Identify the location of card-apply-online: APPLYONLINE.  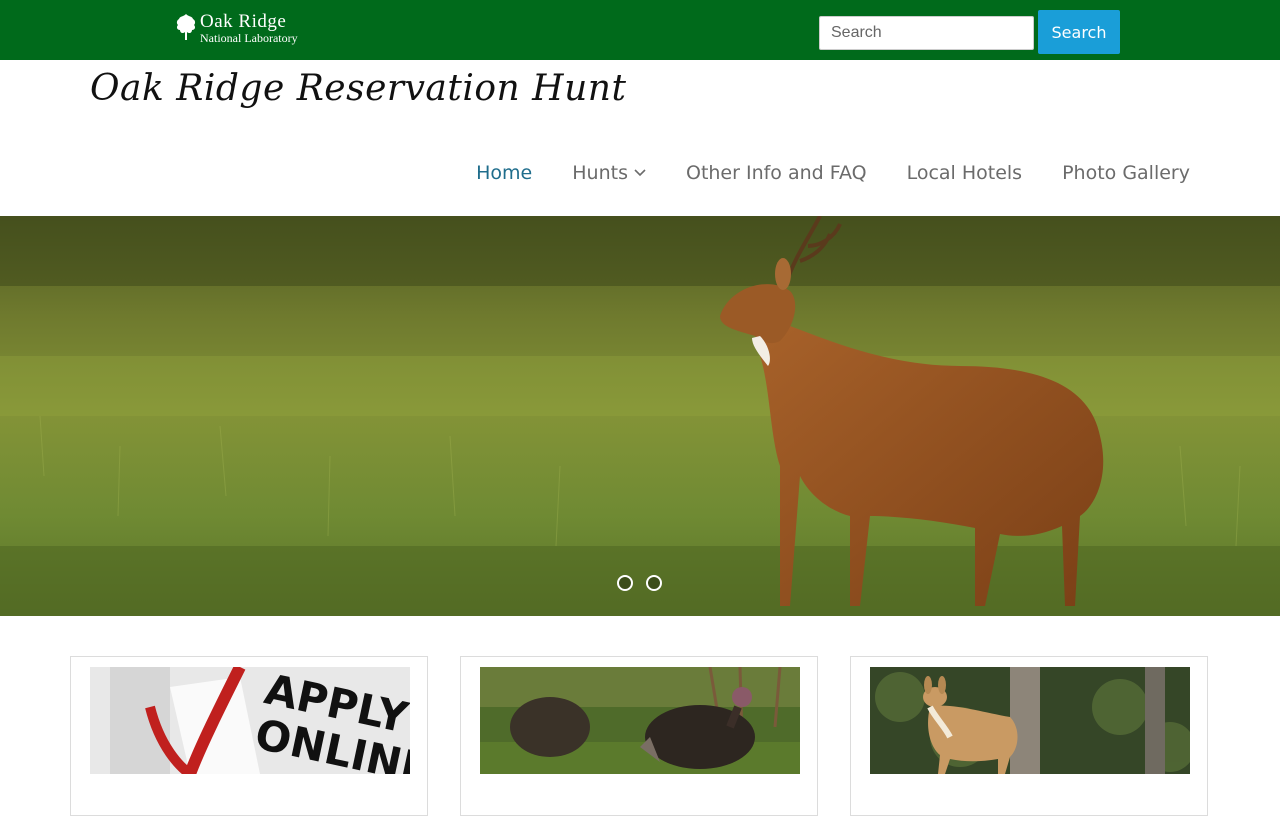
(249, 736).